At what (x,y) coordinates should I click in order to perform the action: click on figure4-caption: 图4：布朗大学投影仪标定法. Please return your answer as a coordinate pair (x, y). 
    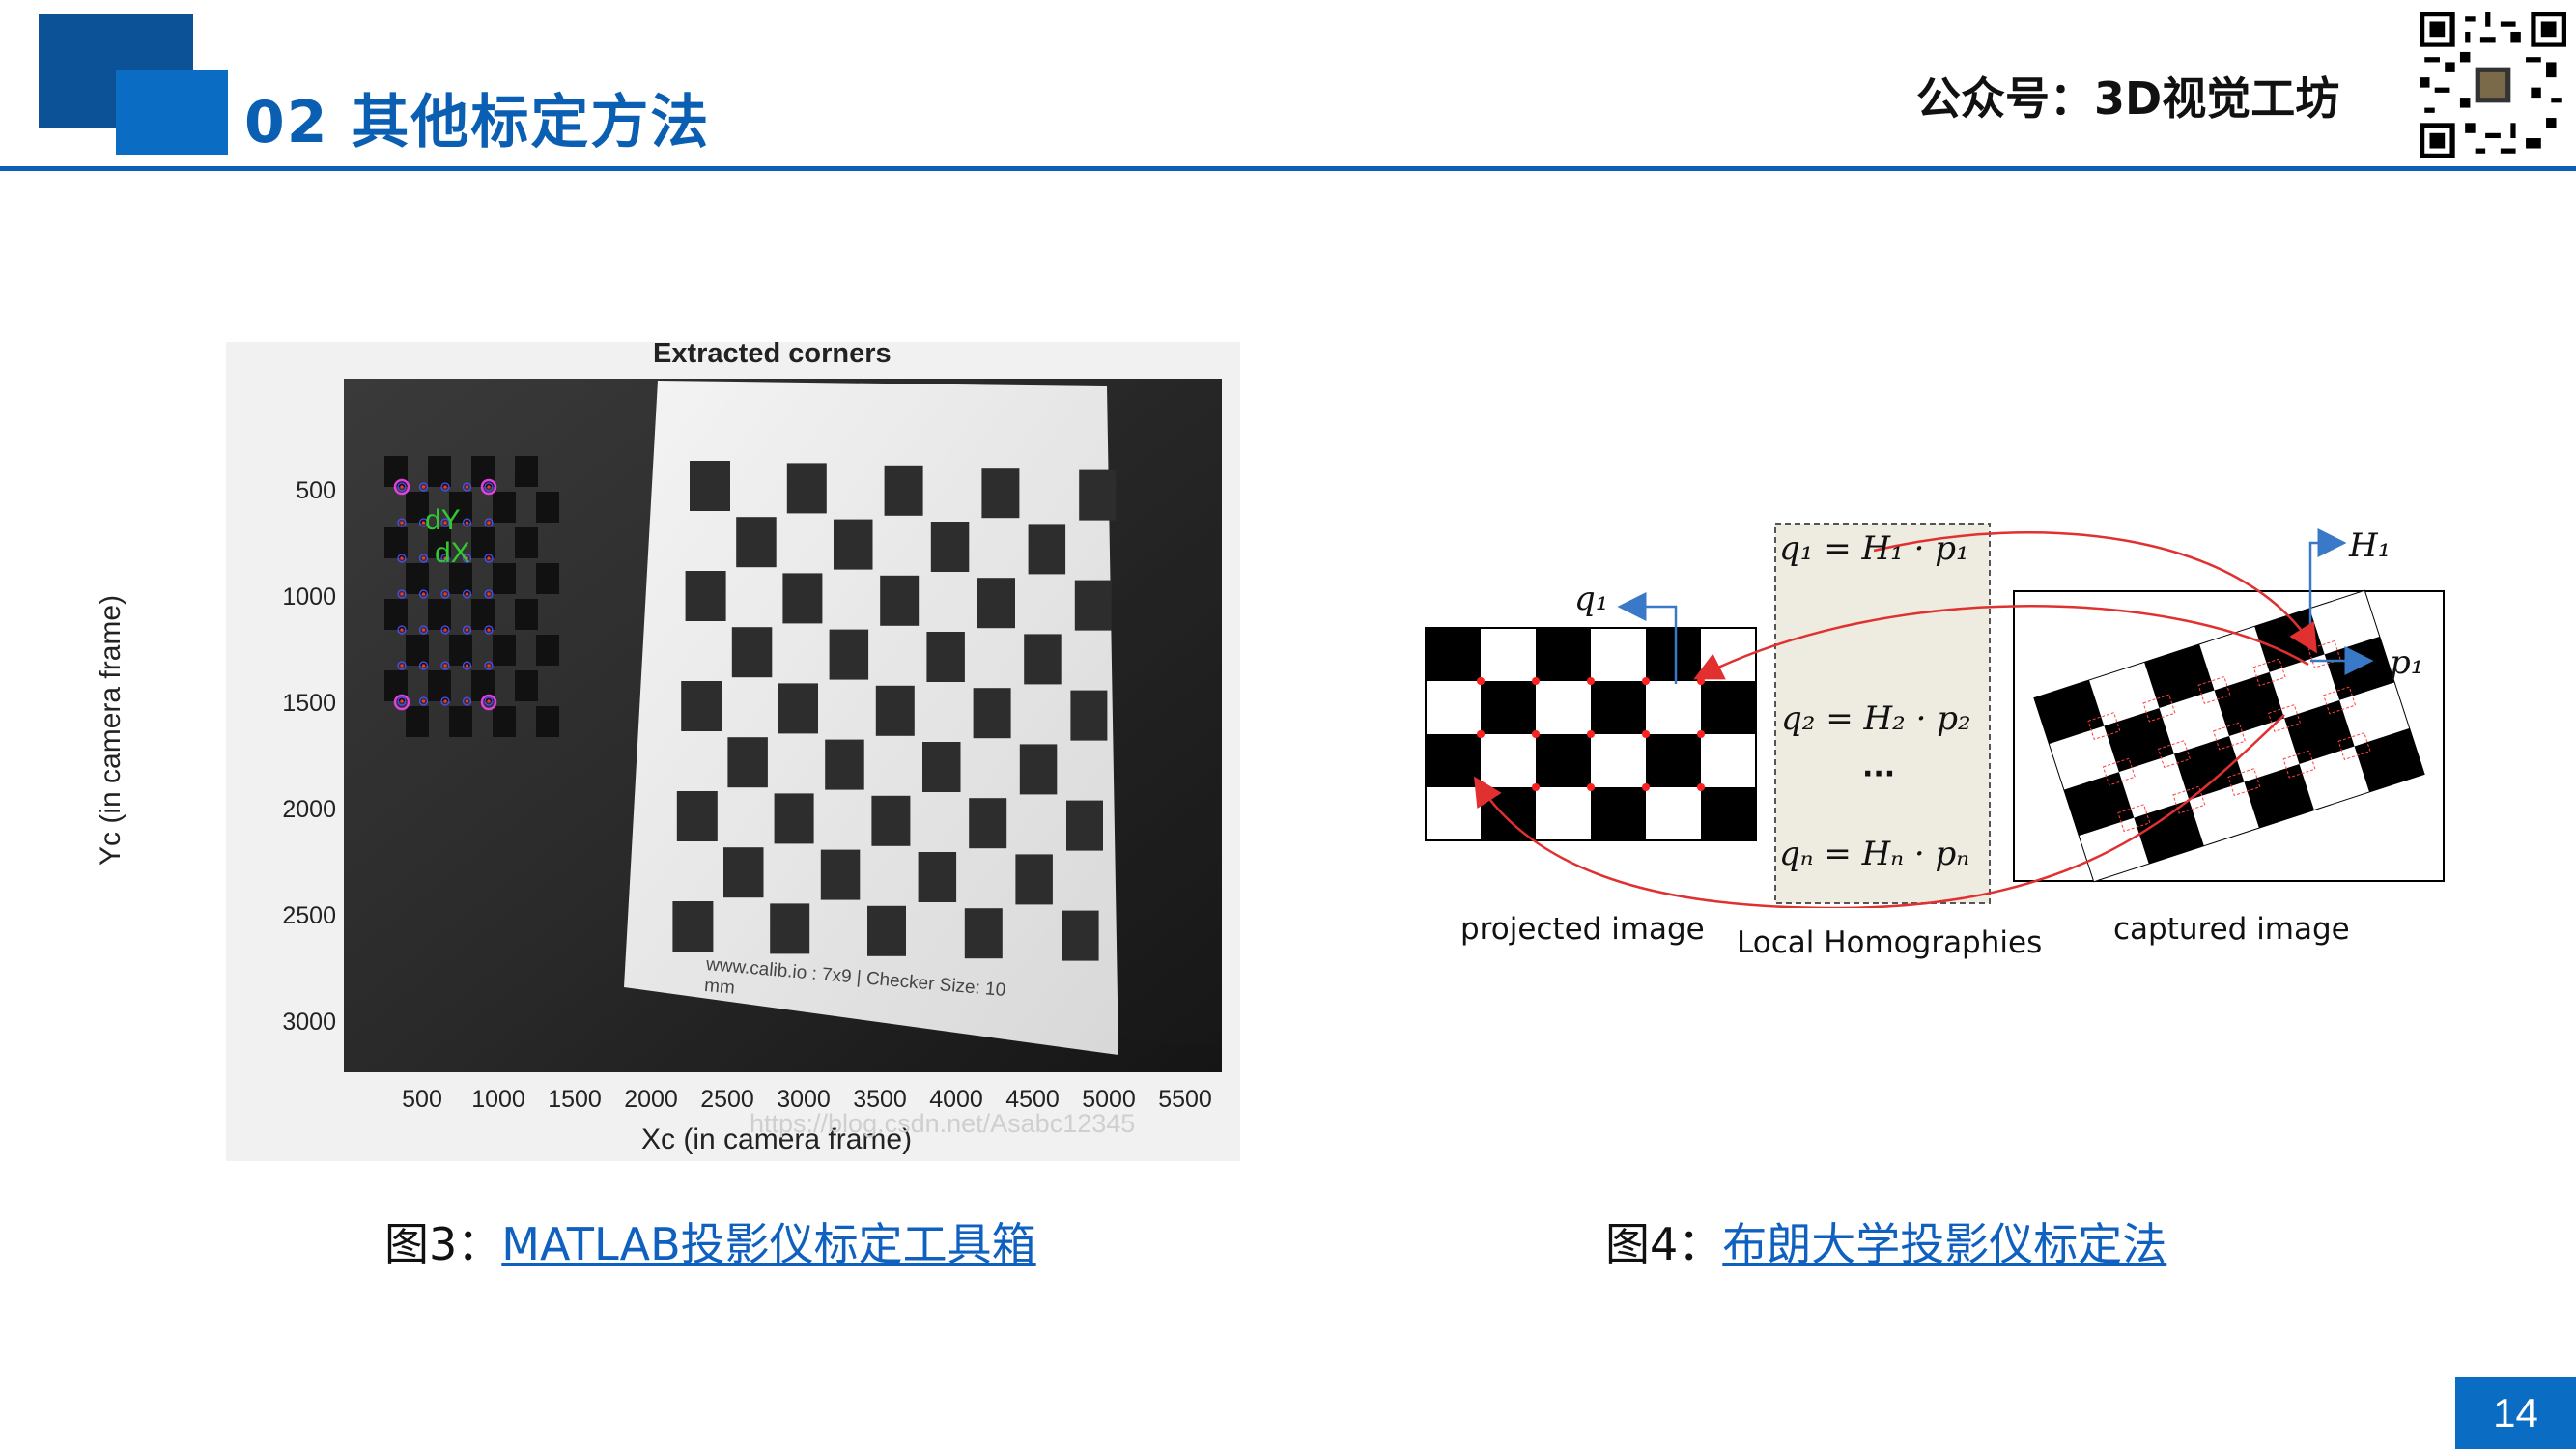
    Looking at the image, I should click on (1885, 1241).